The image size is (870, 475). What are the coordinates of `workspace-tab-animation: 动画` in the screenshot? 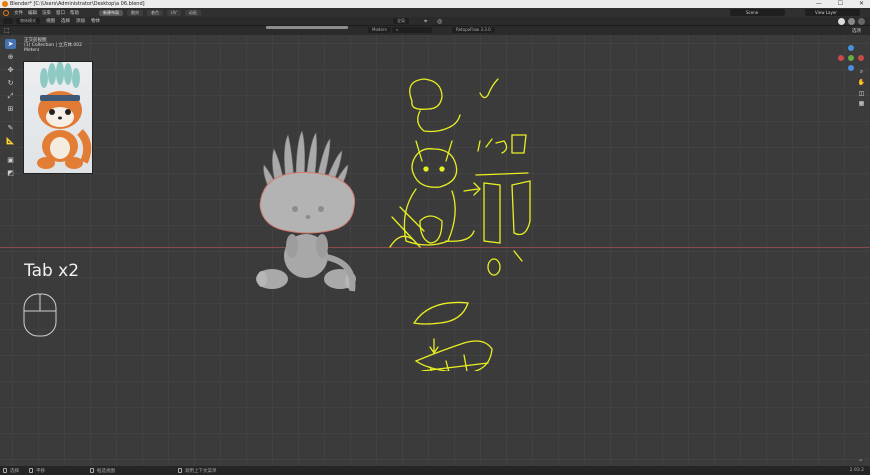 It's located at (192, 12).